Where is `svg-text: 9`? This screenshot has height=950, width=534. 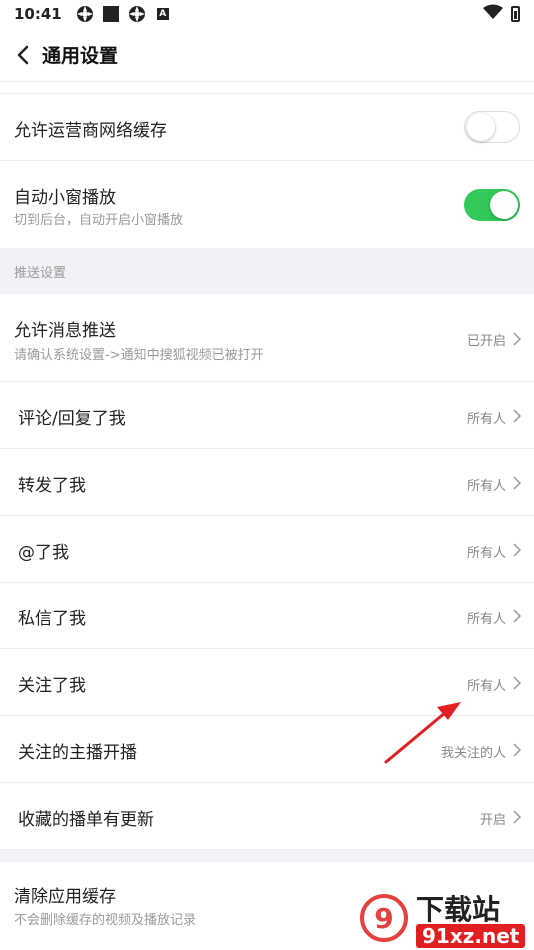 svg-text: 9 is located at coordinates (383, 918).